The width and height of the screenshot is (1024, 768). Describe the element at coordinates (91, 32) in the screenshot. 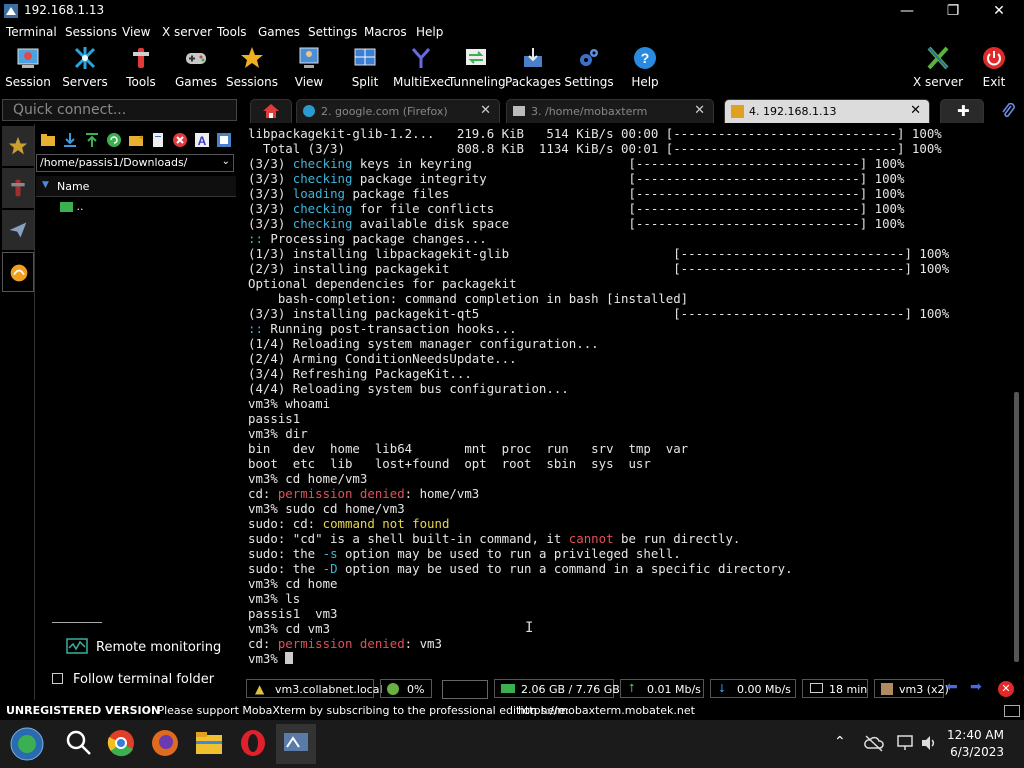

I see `menu-sessions: Sessions` at that location.